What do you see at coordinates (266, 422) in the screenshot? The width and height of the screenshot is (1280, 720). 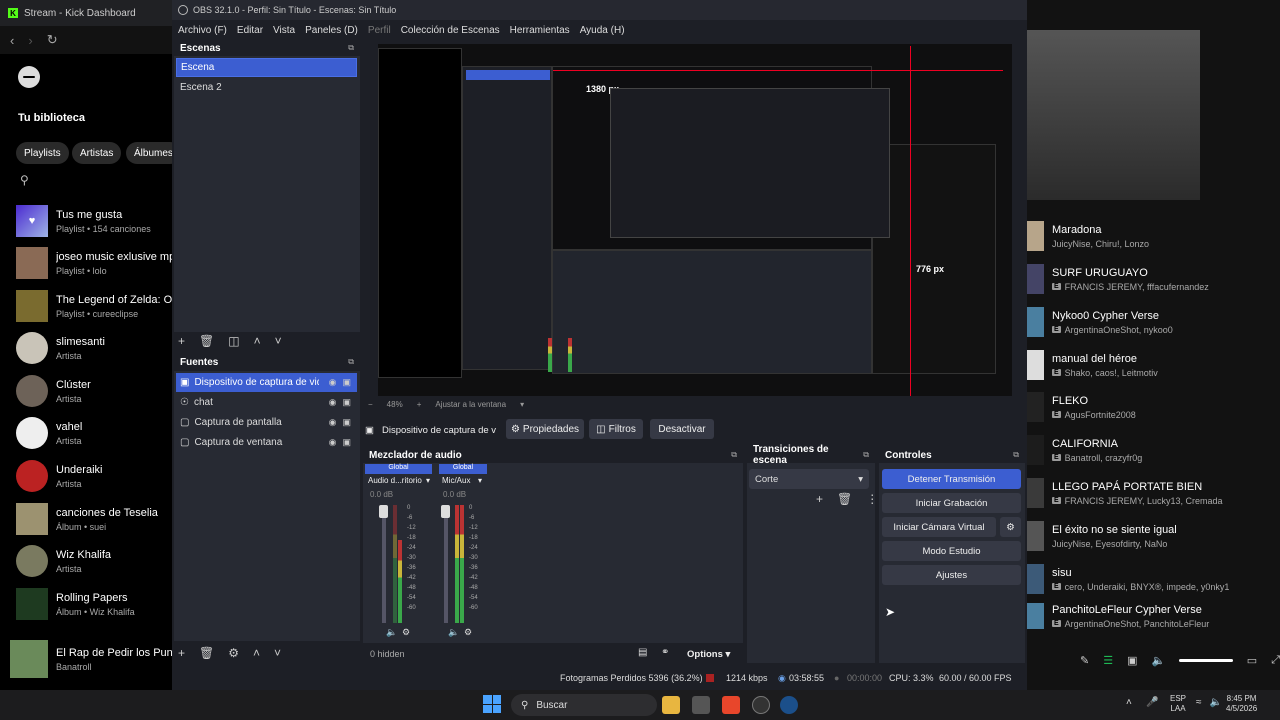 I see `source-item: ▢ Captura de pantalla ◉ ▣` at bounding box center [266, 422].